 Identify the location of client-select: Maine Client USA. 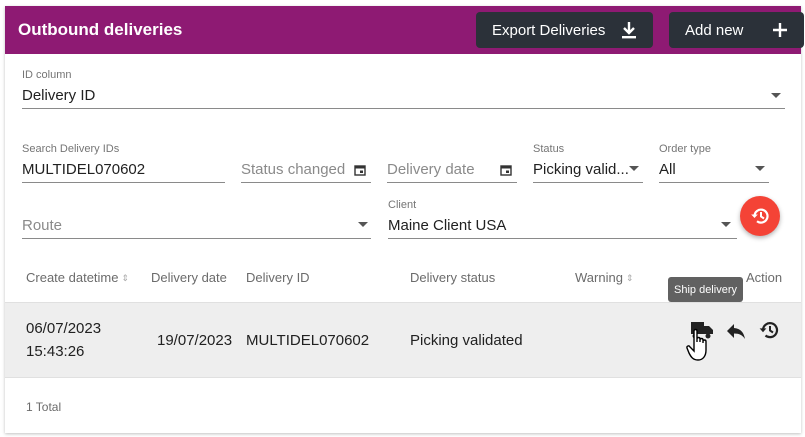
(447, 225).